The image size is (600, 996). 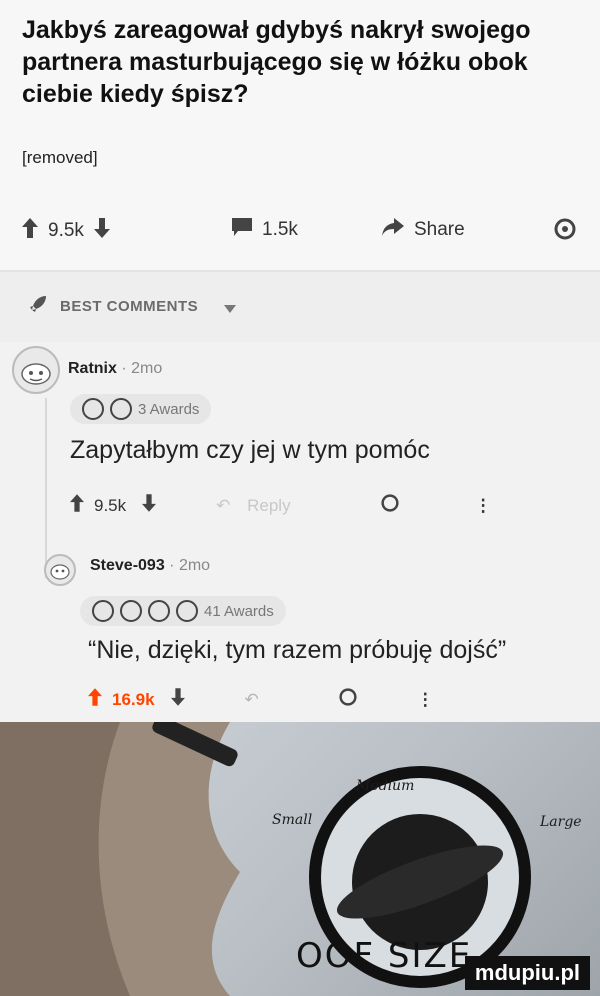 I want to click on reply-button: ↶ Reply, so click(x=253, y=506).